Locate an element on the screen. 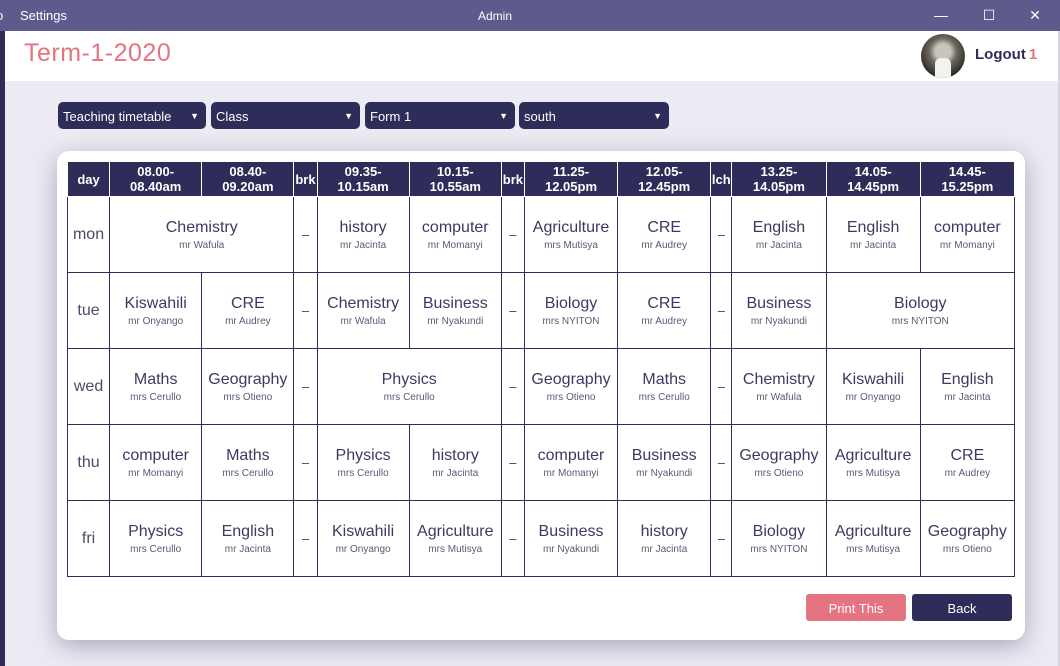 The height and width of the screenshot is (666, 1060). day-cell: tue is located at coordinates (88, 310).